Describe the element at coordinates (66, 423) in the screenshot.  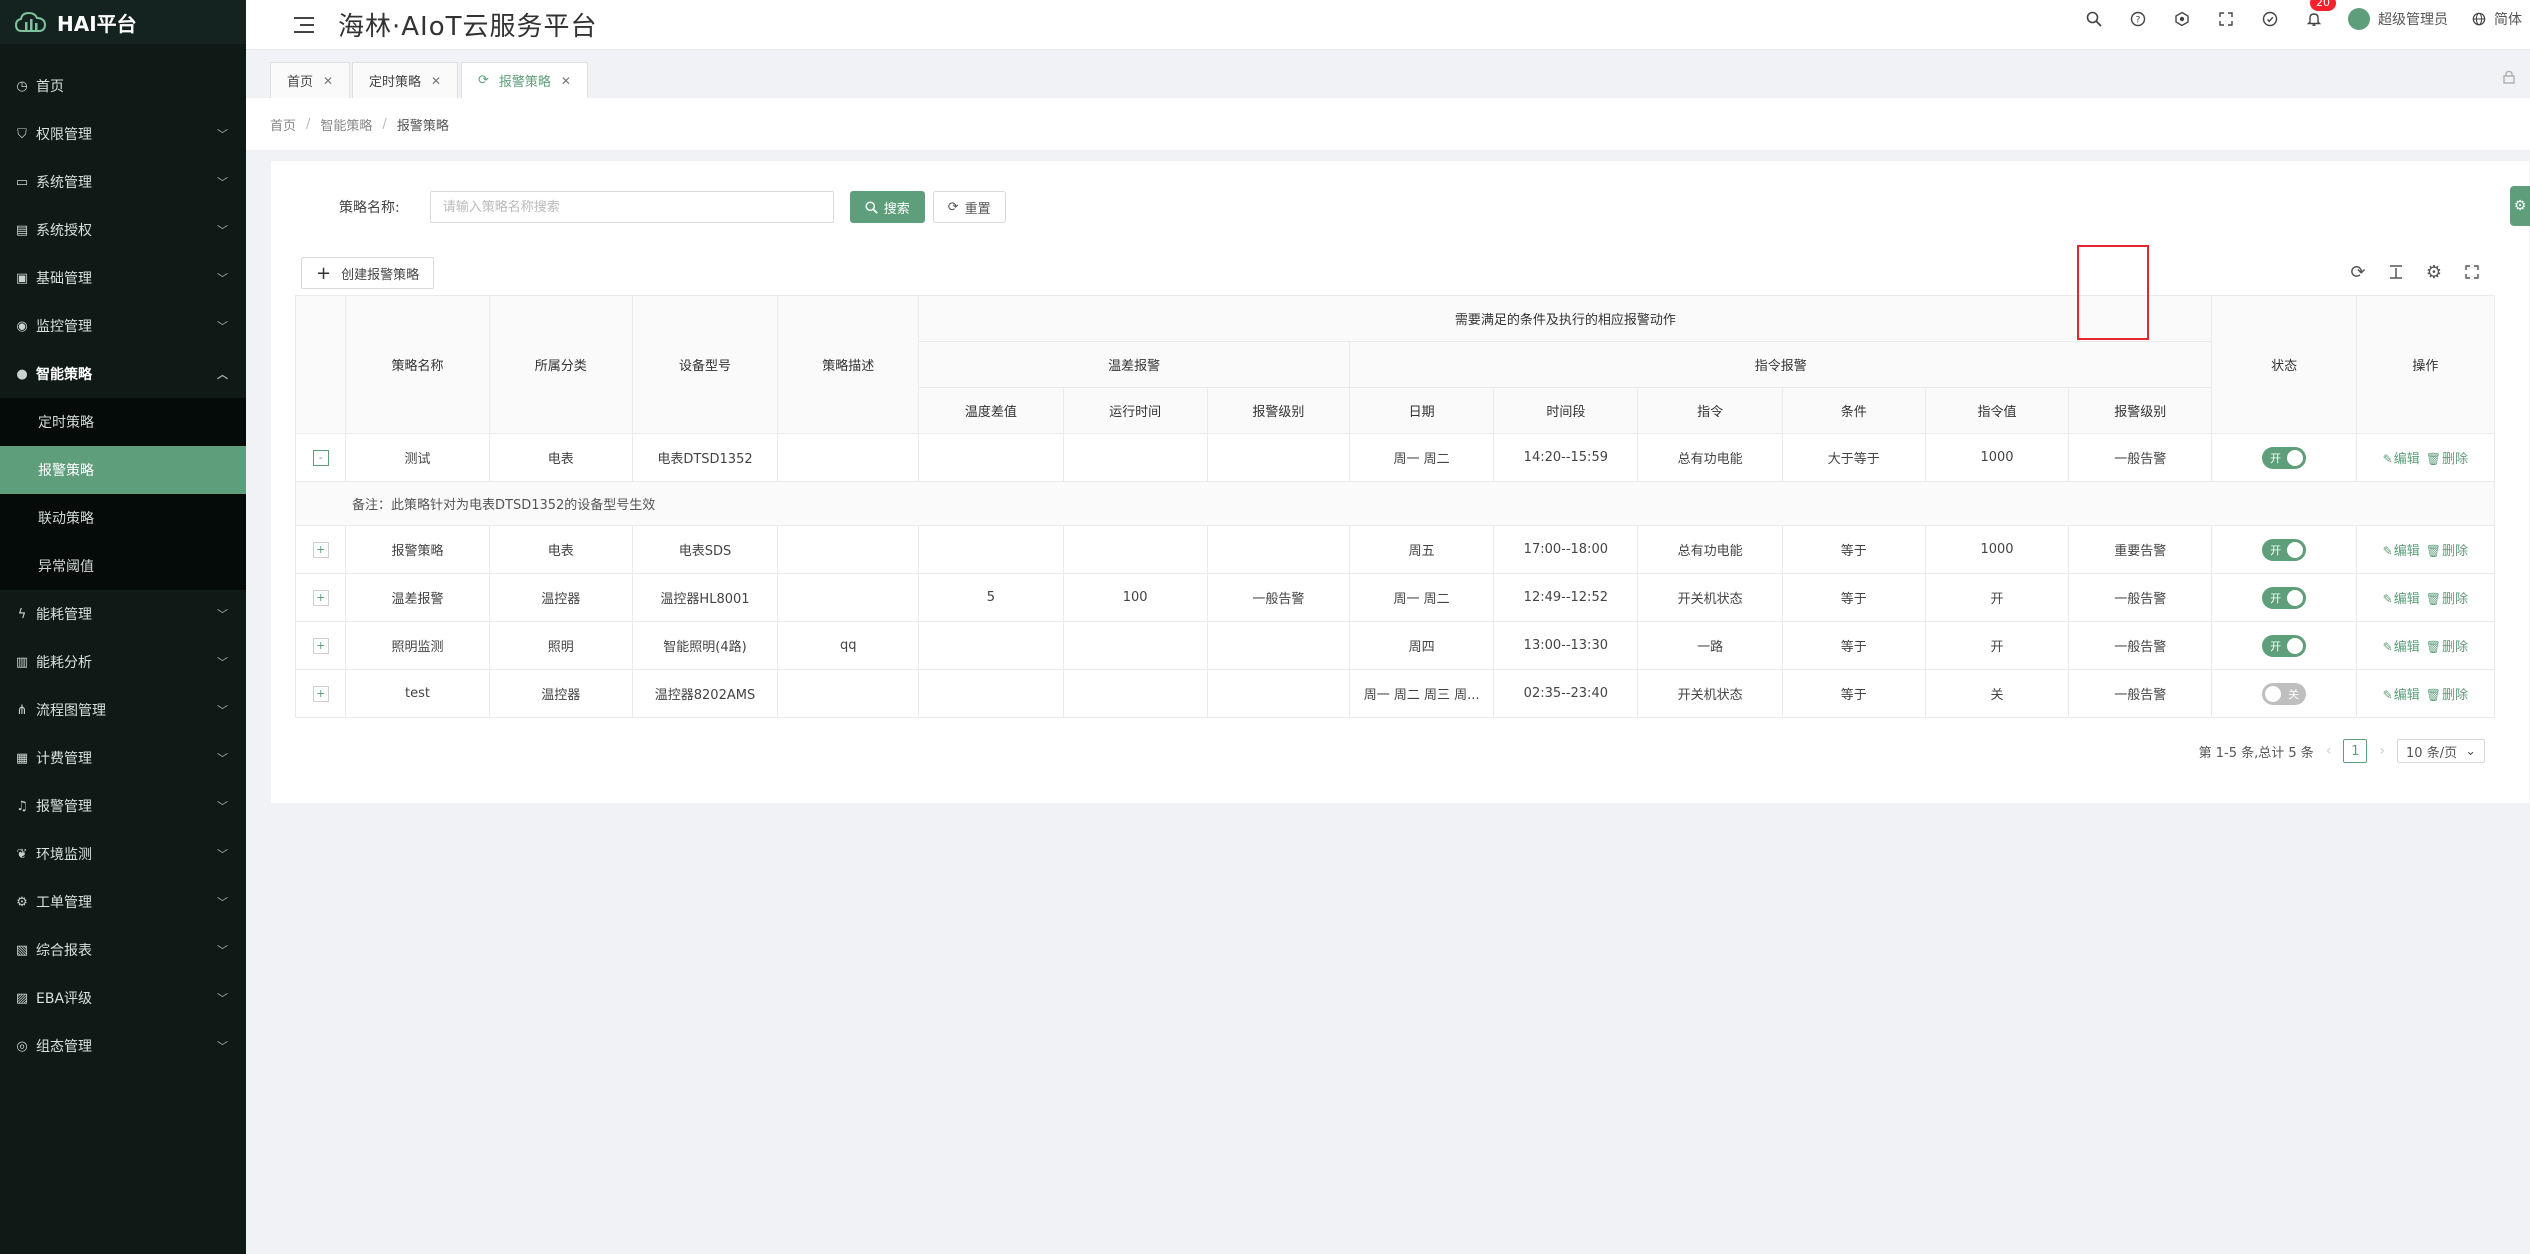
I see `sidebar-subitem-label: 定时策略` at that location.